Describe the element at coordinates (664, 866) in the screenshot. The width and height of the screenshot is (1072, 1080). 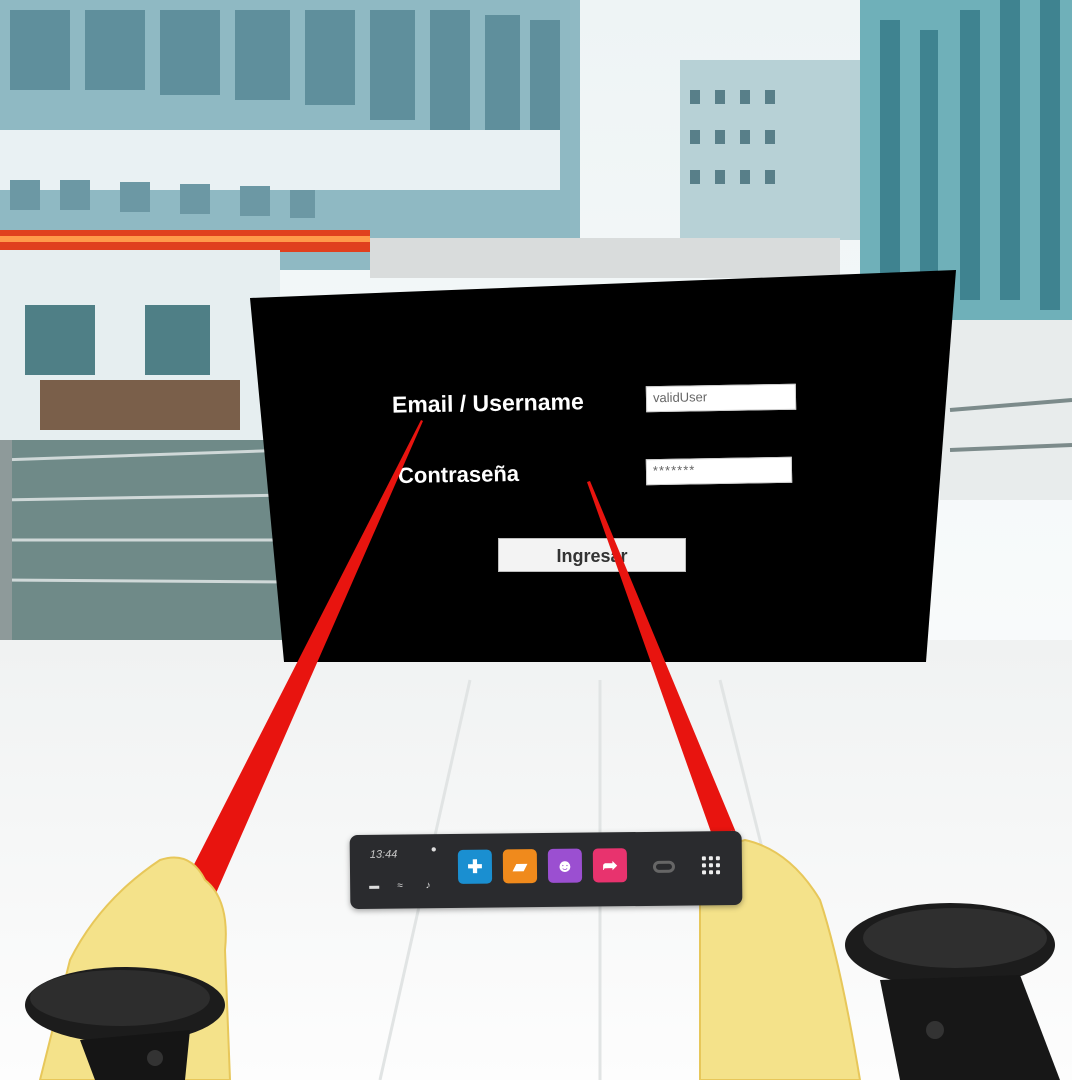
I see `oculus-home-icon` at that location.